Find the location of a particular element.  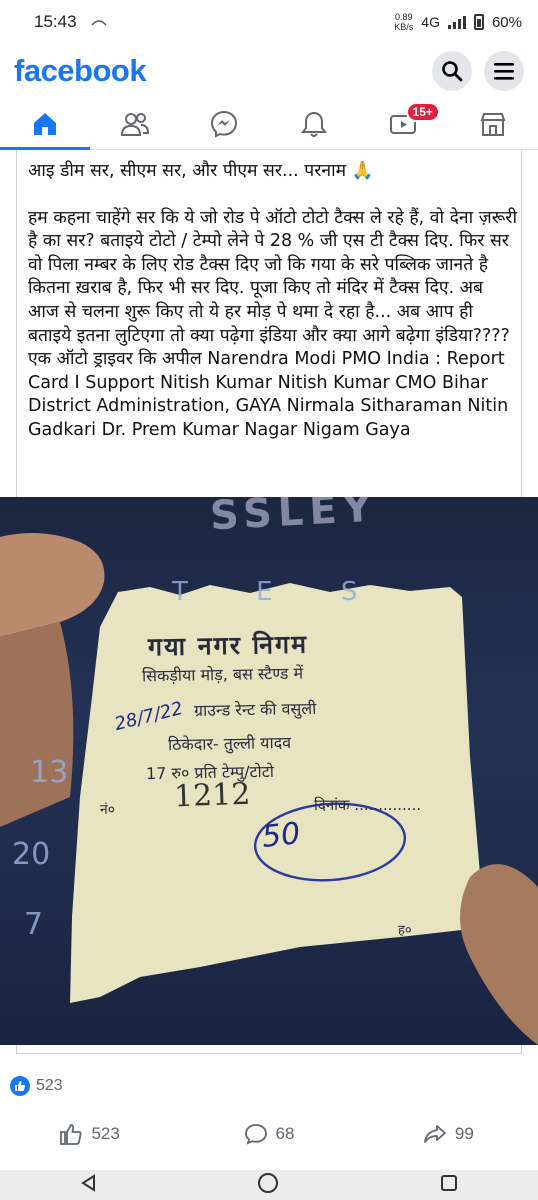

notification-badge: 15+ is located at coordinates (422, 112).